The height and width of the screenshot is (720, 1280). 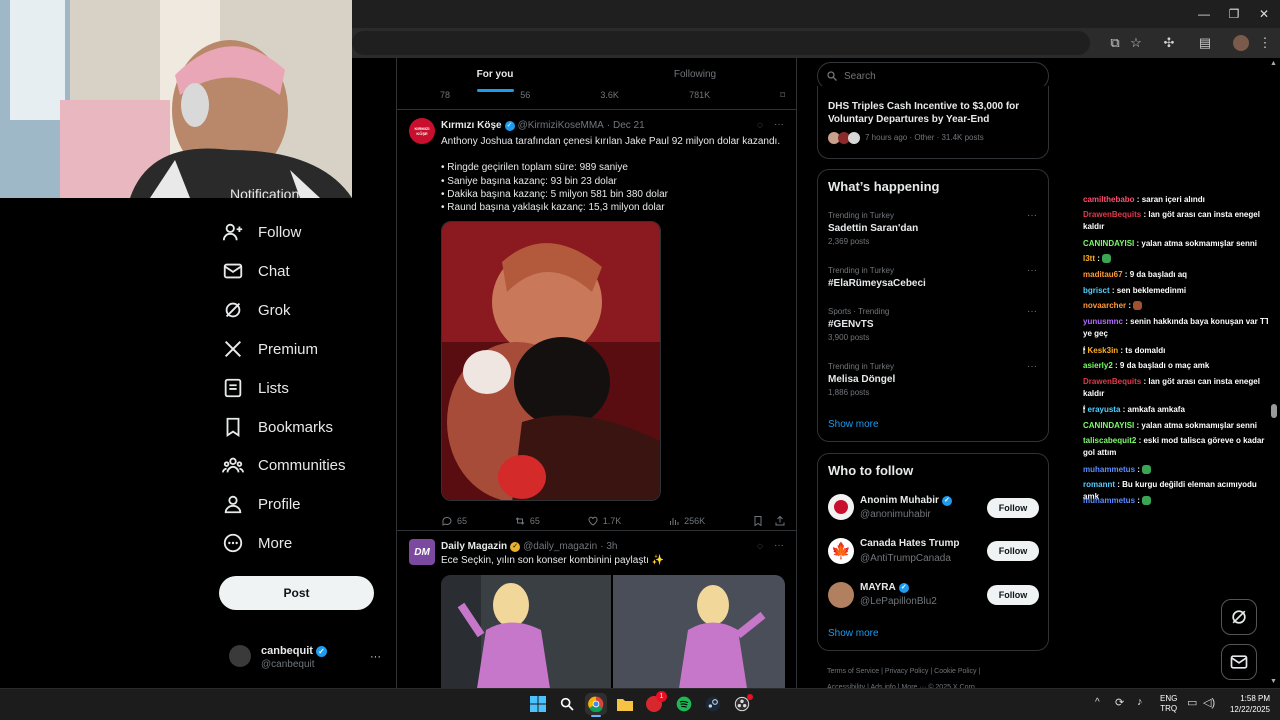 I want to click on tab-following: Following, so click(x=694, y=76).